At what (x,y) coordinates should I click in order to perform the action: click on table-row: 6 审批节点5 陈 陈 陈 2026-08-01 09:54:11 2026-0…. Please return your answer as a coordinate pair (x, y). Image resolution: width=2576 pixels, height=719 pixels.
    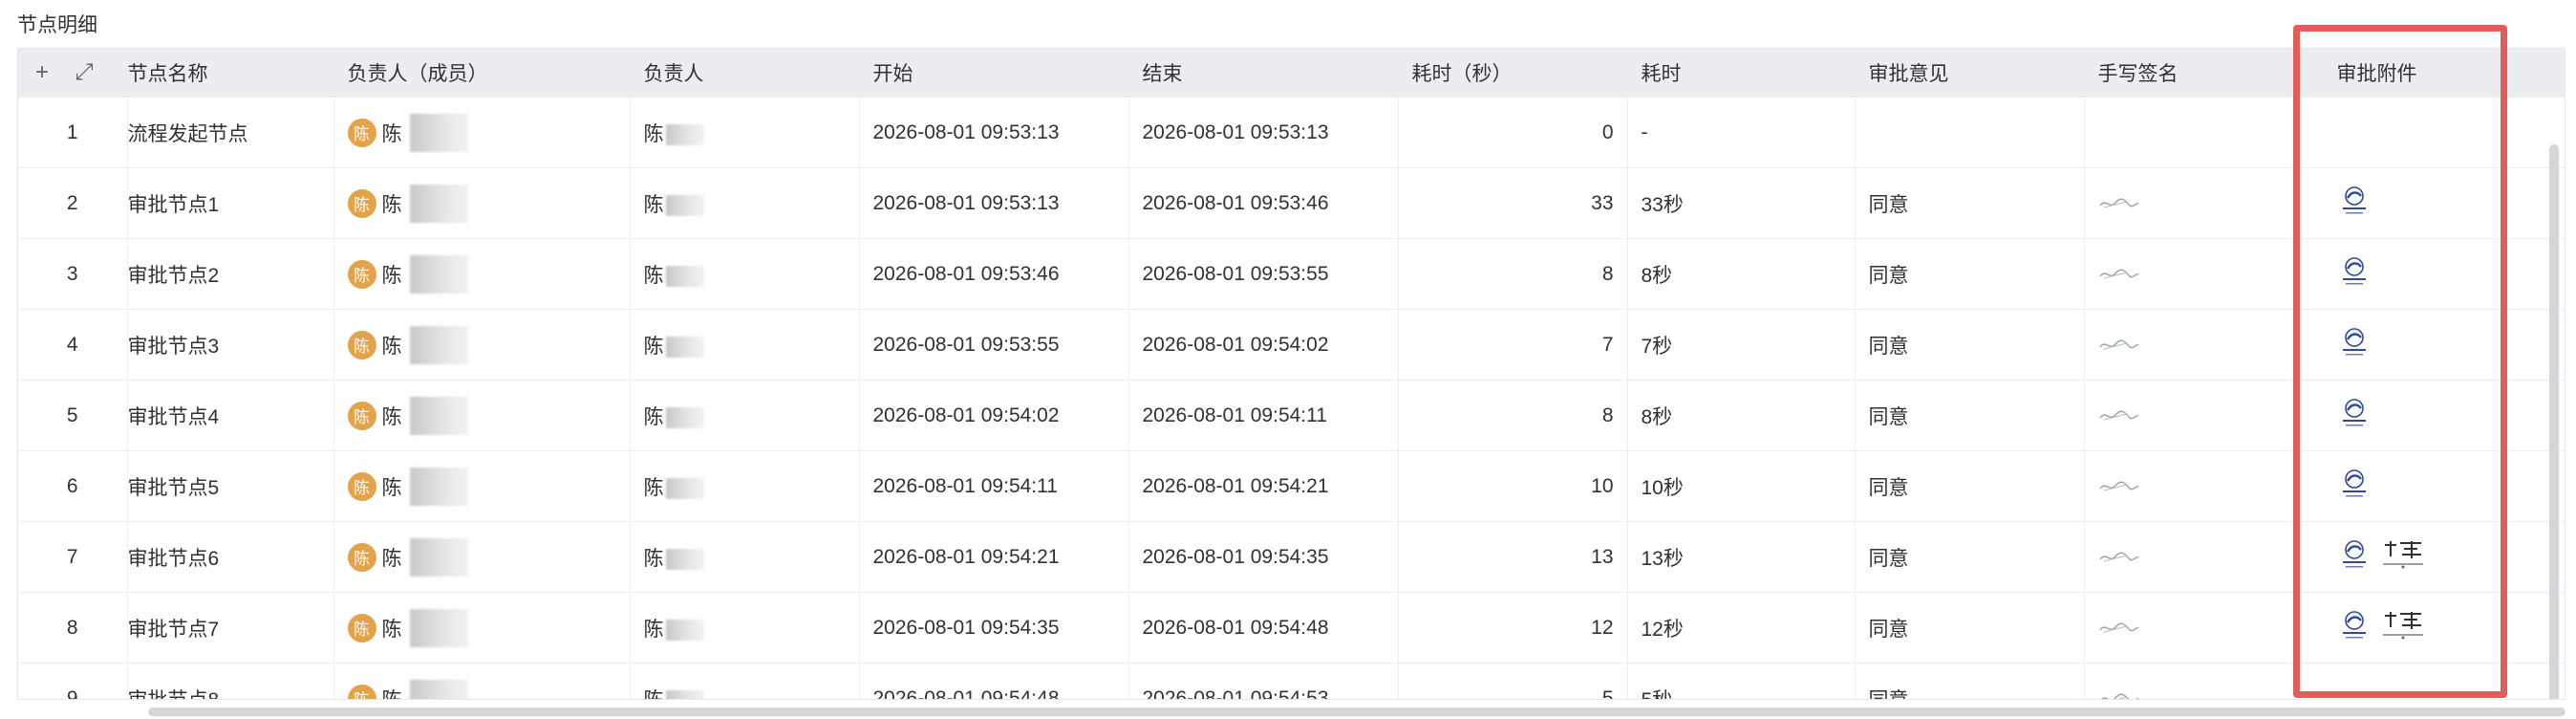
    Looking at the image, I should click on (1291, 486).